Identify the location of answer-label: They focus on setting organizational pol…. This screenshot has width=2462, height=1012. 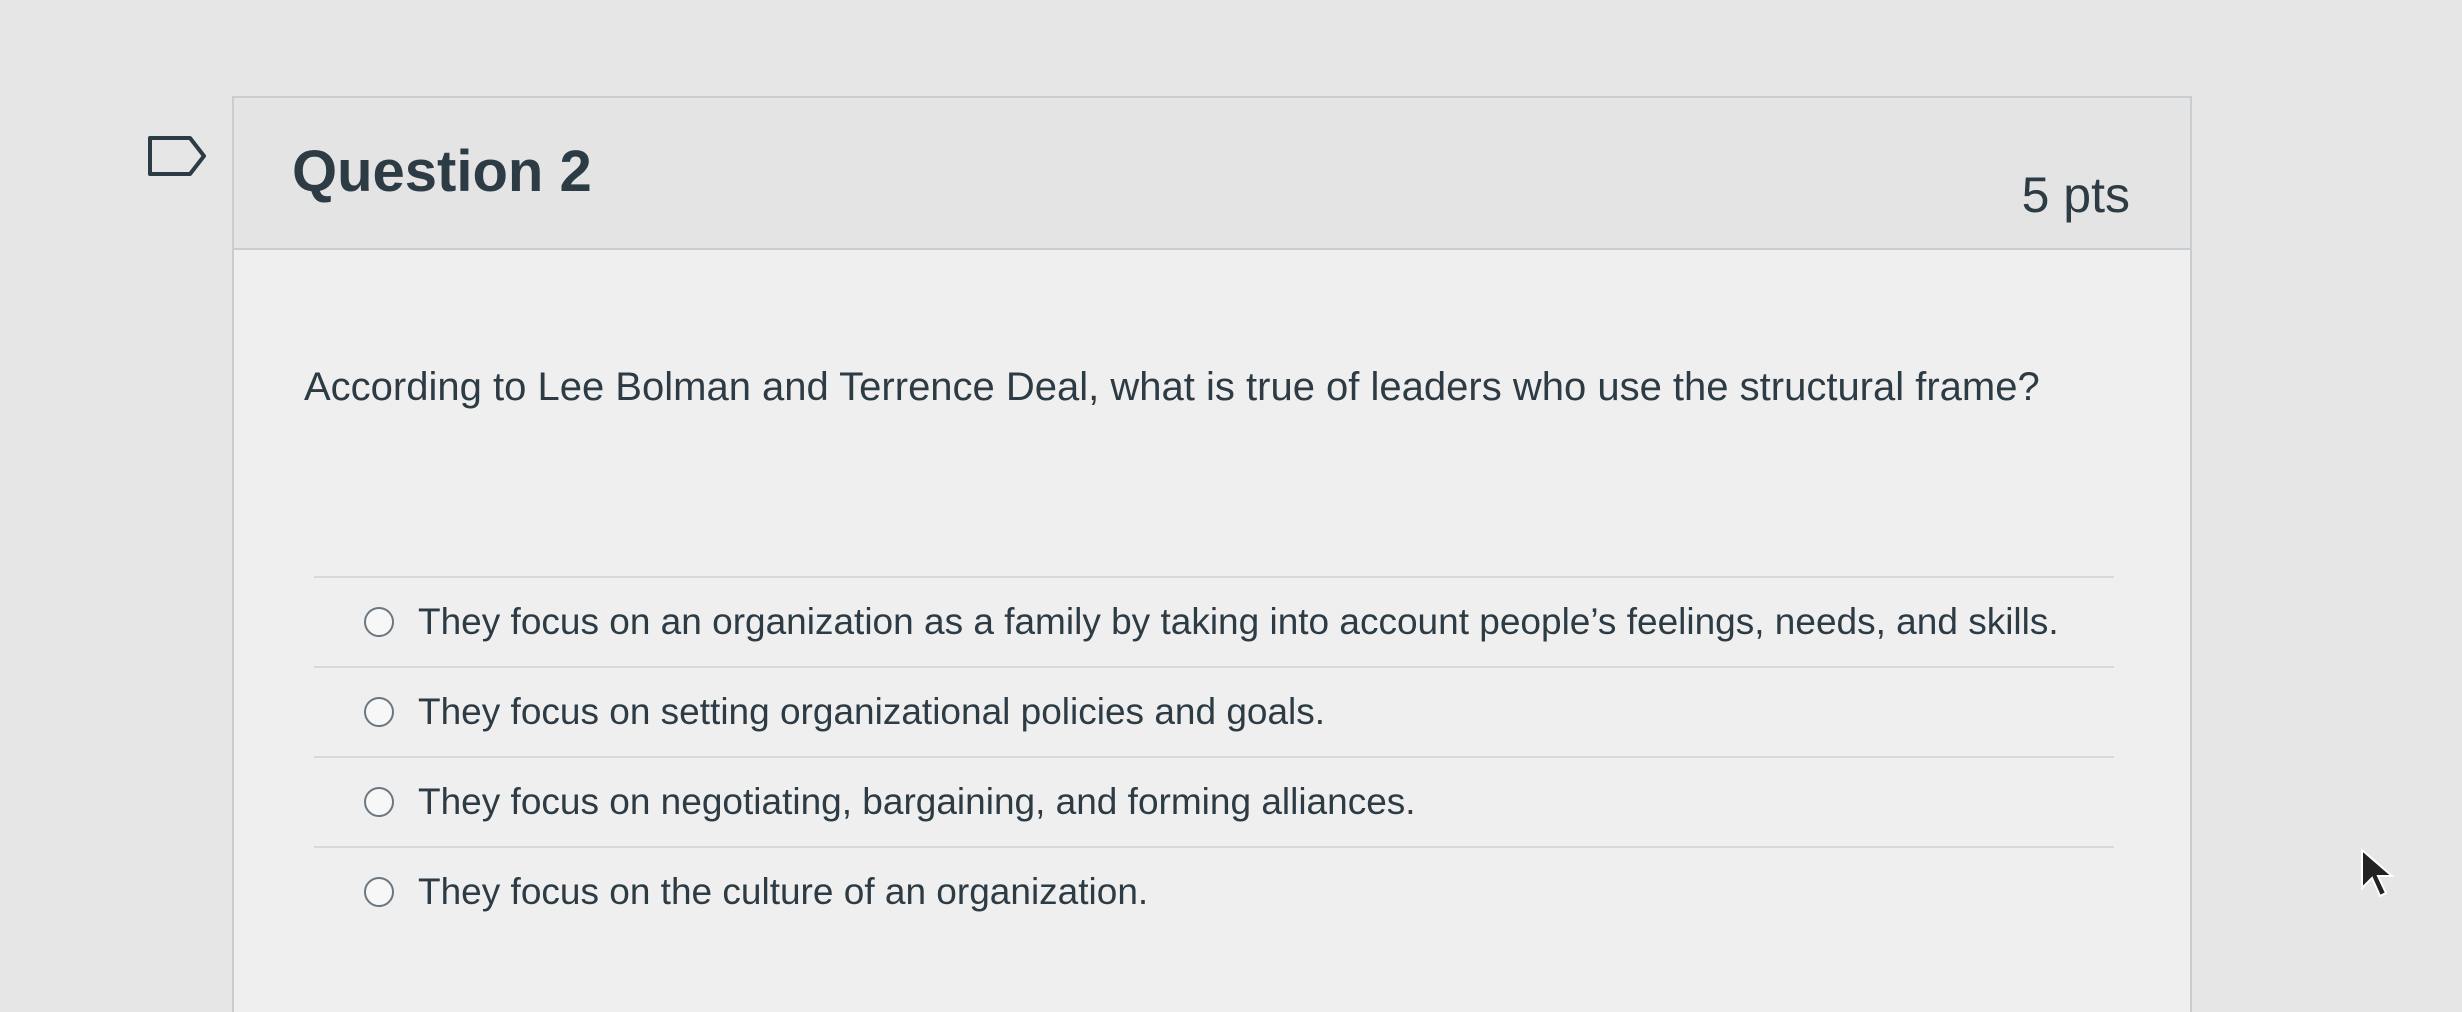
(871, 712).